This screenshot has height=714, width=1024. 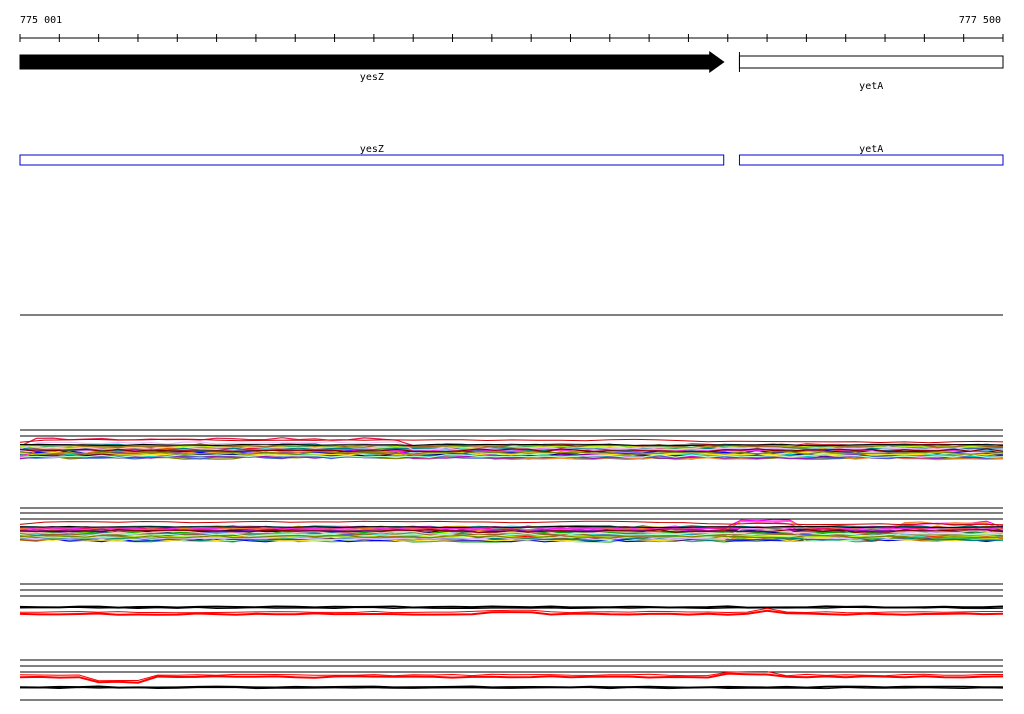 What do you see at coordinates (372, 62) in the screenshot?
I see `gene-arrow-yesZ` at bounding box center [372, 62].